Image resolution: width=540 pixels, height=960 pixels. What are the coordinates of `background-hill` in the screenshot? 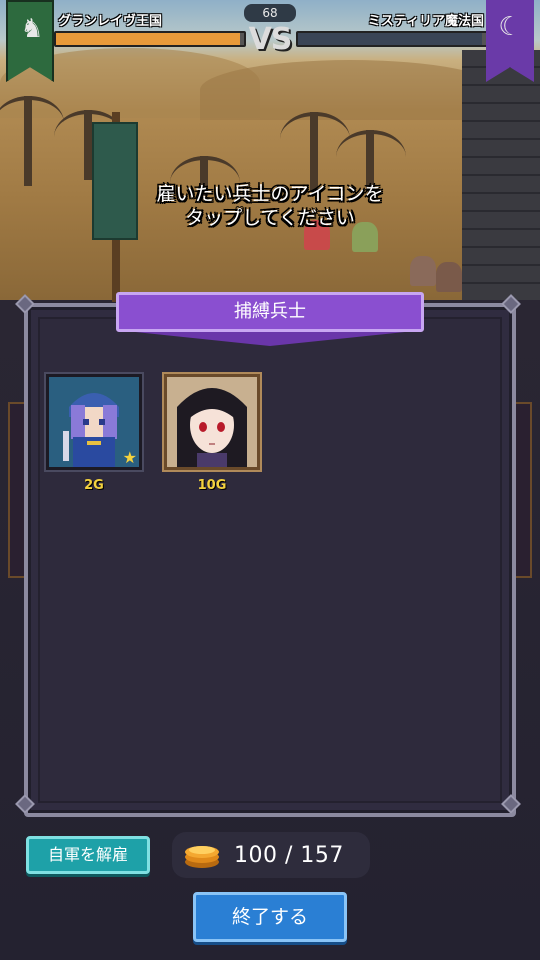 It's located at (350, 90).